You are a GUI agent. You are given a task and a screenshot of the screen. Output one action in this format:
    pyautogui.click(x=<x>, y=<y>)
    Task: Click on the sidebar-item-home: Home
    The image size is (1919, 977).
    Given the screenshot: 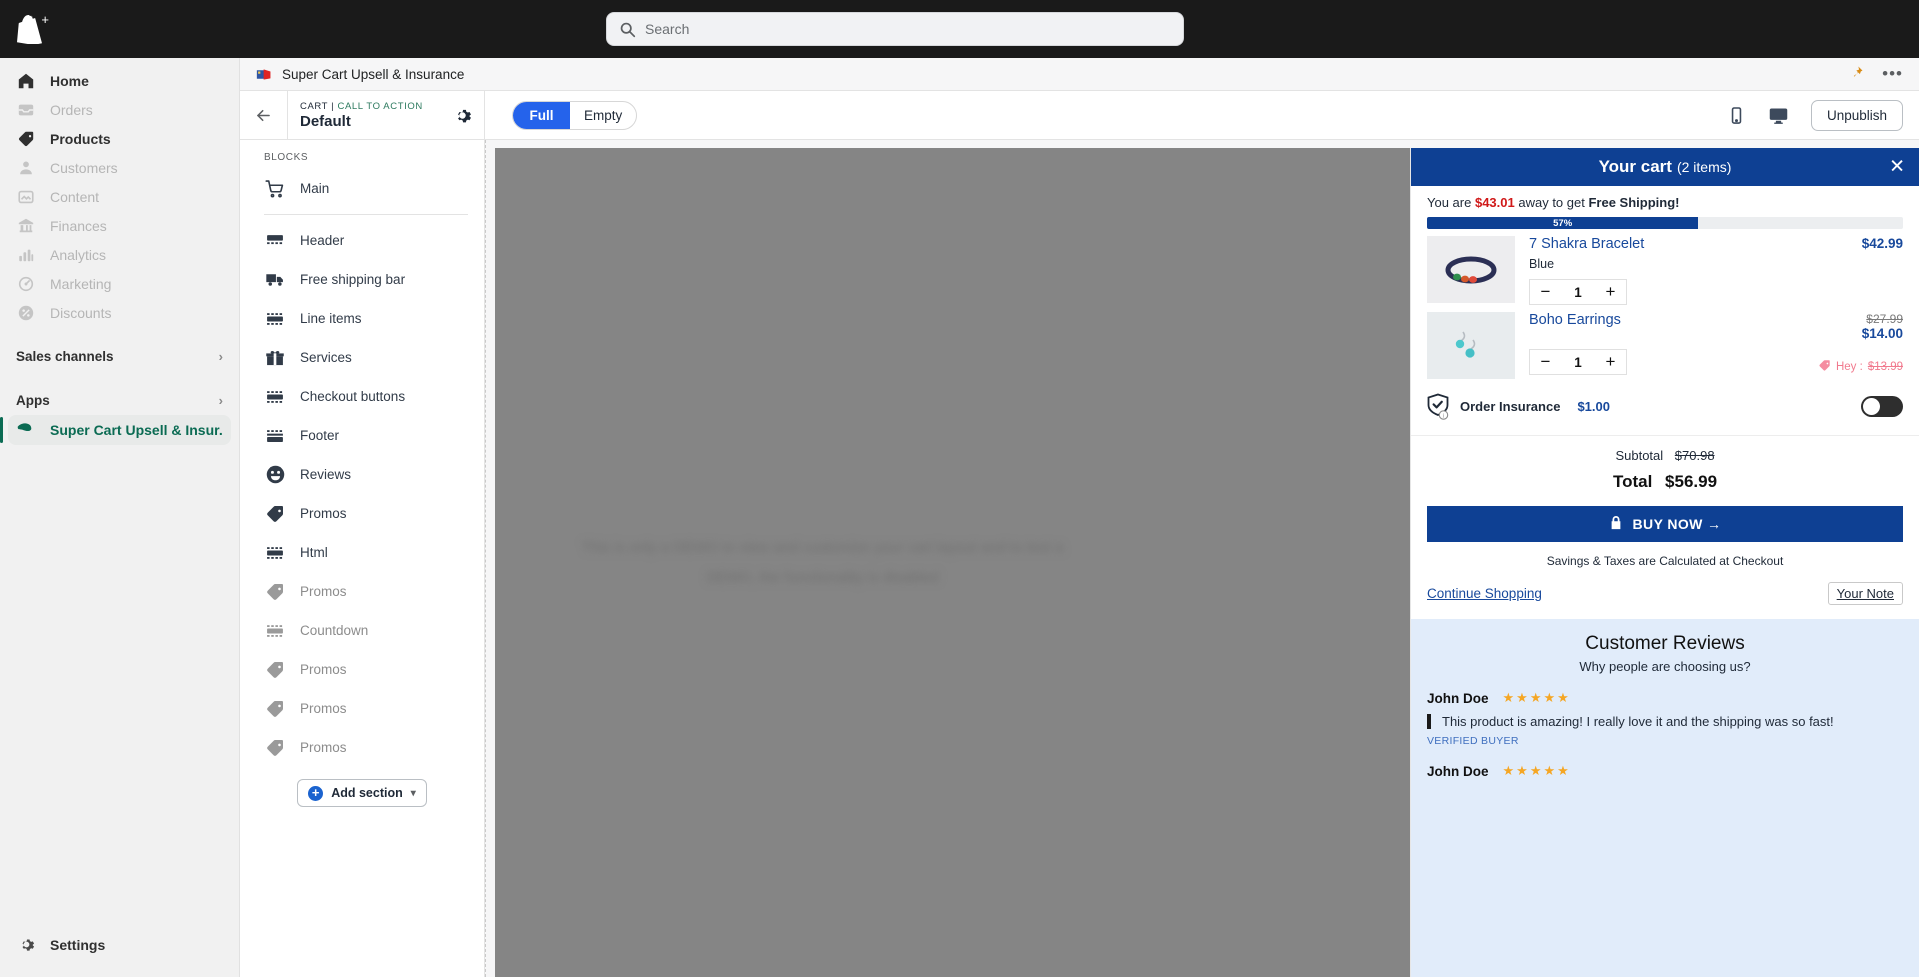 What is the action you would take?
    pyautogui.click(x=119, y=80)
    